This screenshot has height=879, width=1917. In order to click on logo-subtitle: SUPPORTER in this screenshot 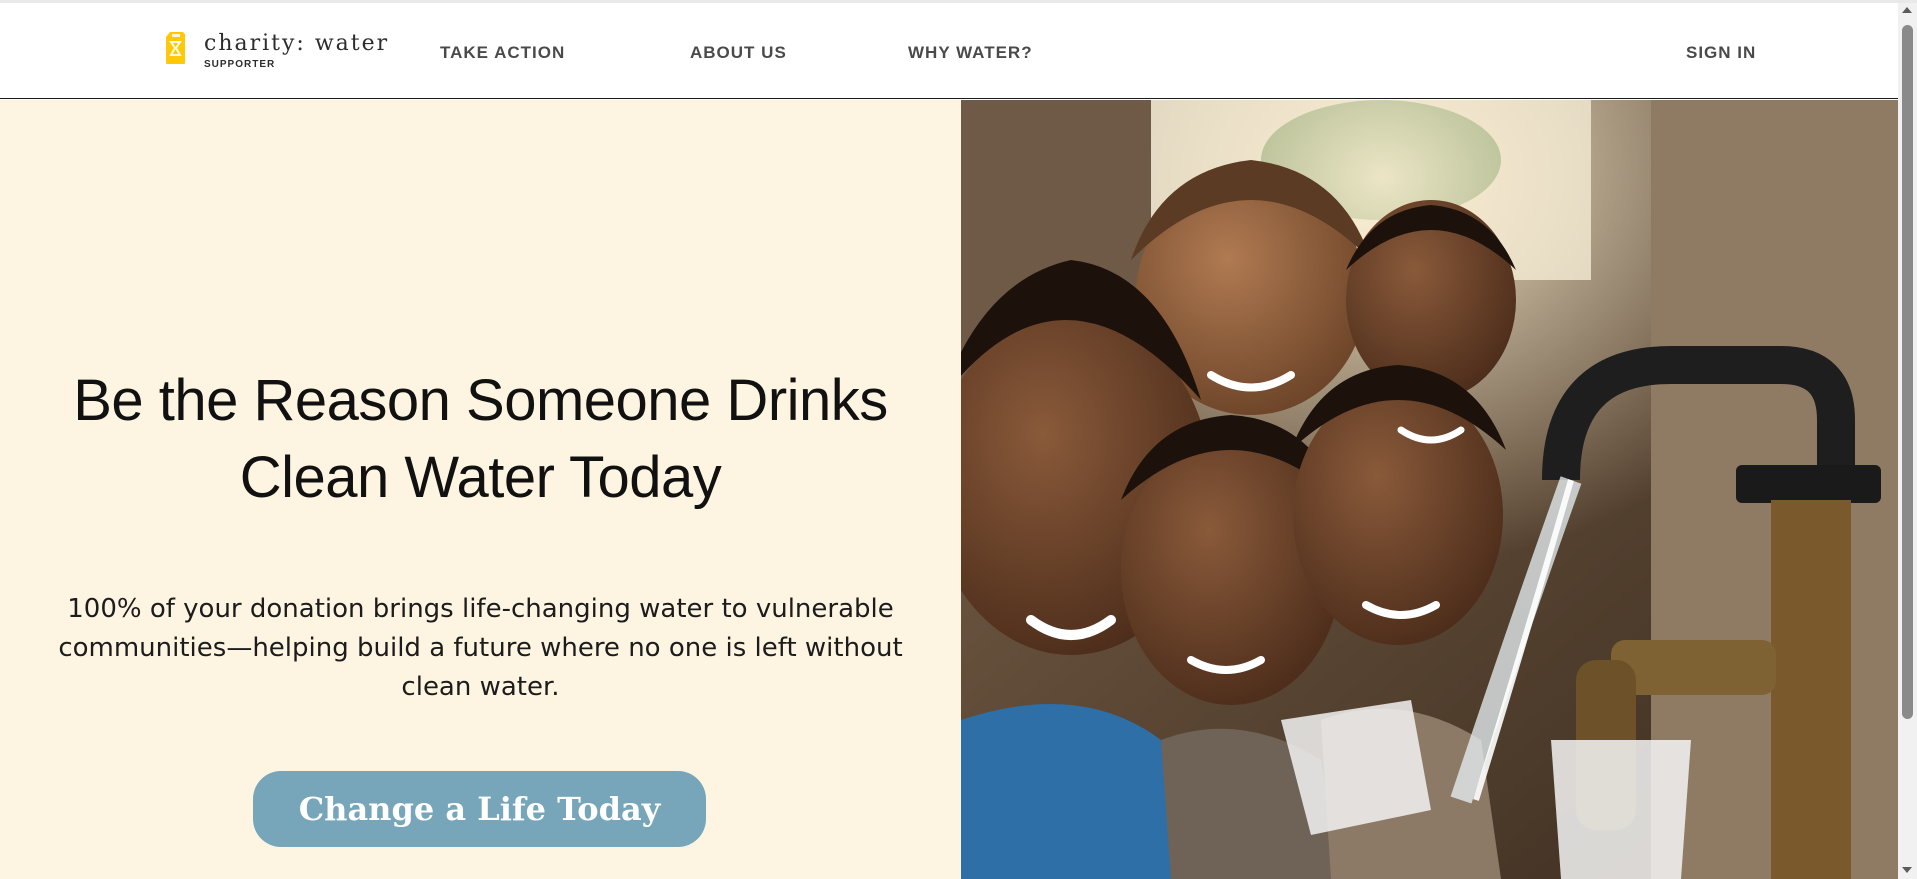, I will do `click(240, 64)`.